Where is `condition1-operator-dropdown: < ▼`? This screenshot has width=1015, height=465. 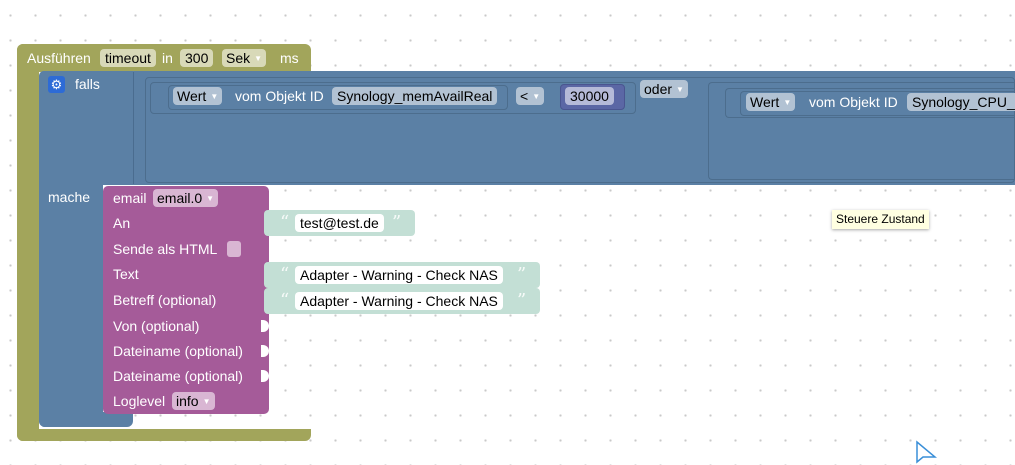
condition1-operator-dropdown: < ▼ is located at coordinates (530, 96).